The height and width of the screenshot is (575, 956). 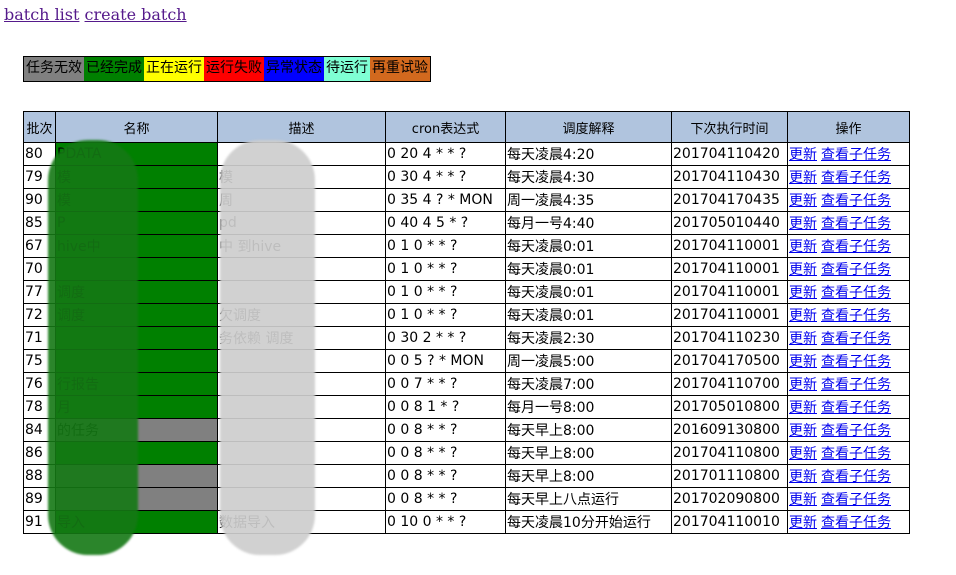 I want to click on cell-batch-id: 89, so click(x=39, y=499).